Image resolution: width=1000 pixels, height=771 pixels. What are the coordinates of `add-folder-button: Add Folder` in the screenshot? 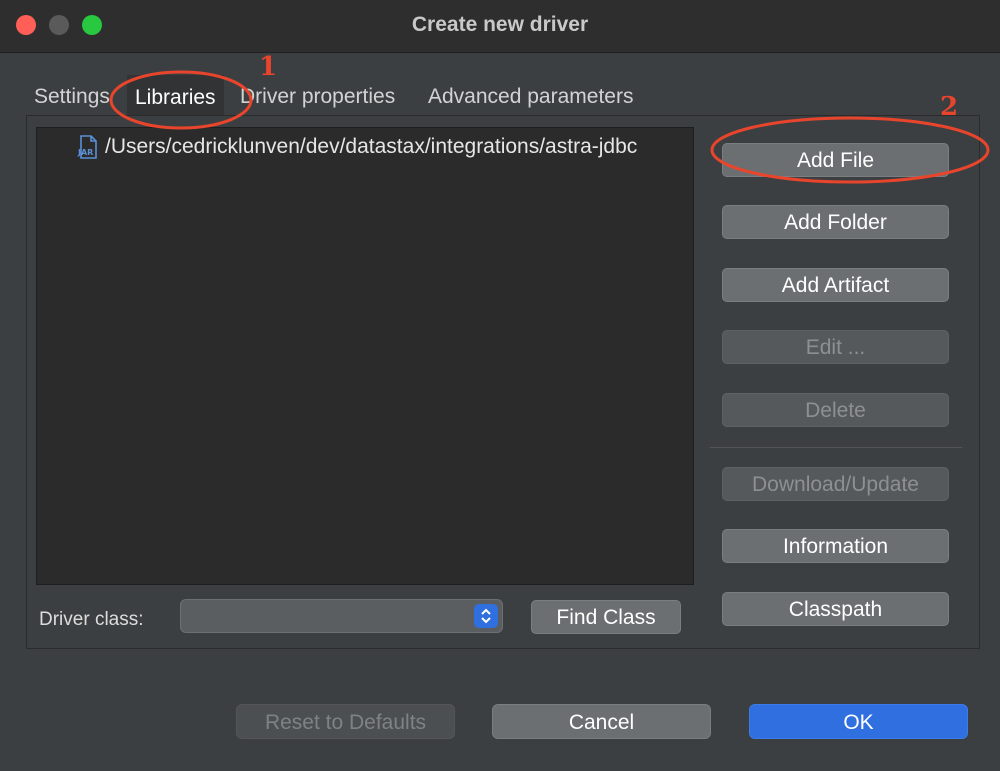 It's located at (835, 222).